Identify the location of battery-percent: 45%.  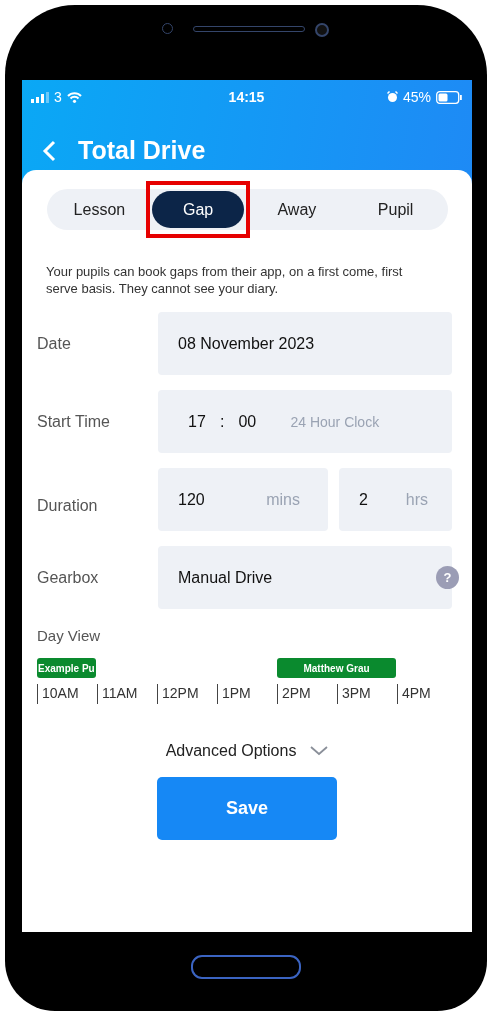
(416, 97).